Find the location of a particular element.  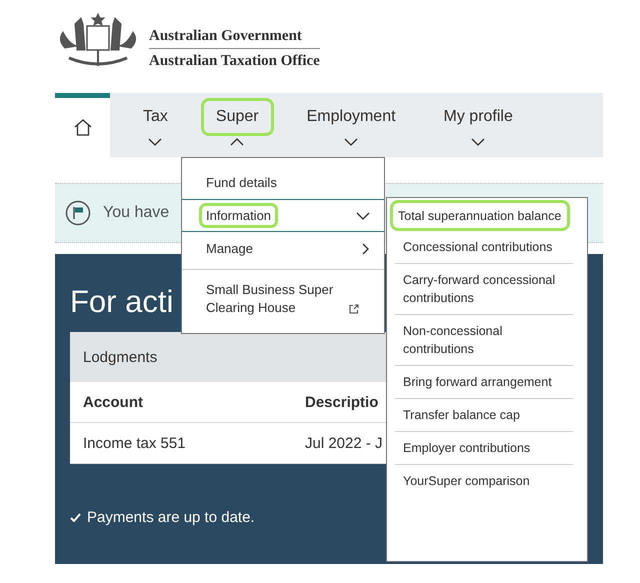

highlight-frame: My profile is located at coordinates (478, 117).